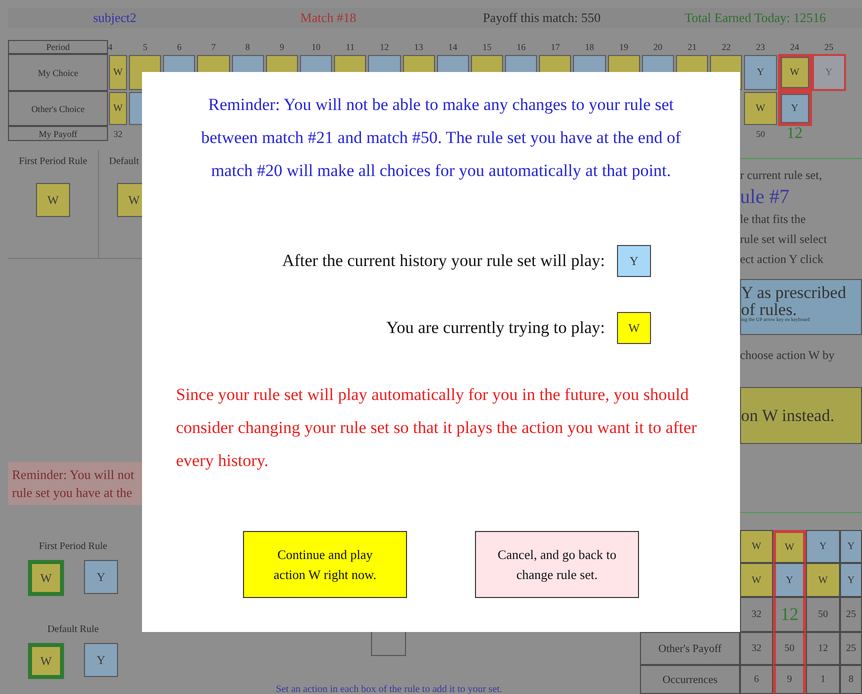 This screenshot has width=862, height=694. Describe the element at coordinates (794, 47) in the screenshot. I see `period-number: 24` at that location.